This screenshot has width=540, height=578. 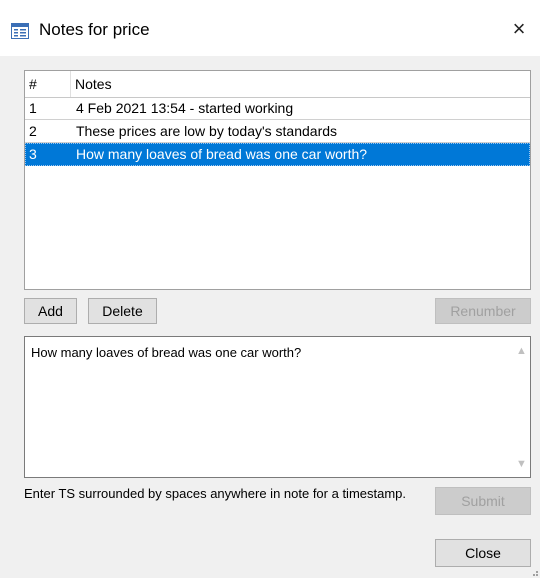 What do you see at coordinates (94, 29) in the screenshot?
I see `window-title: Notes for price` at bounding box center [94, 29].